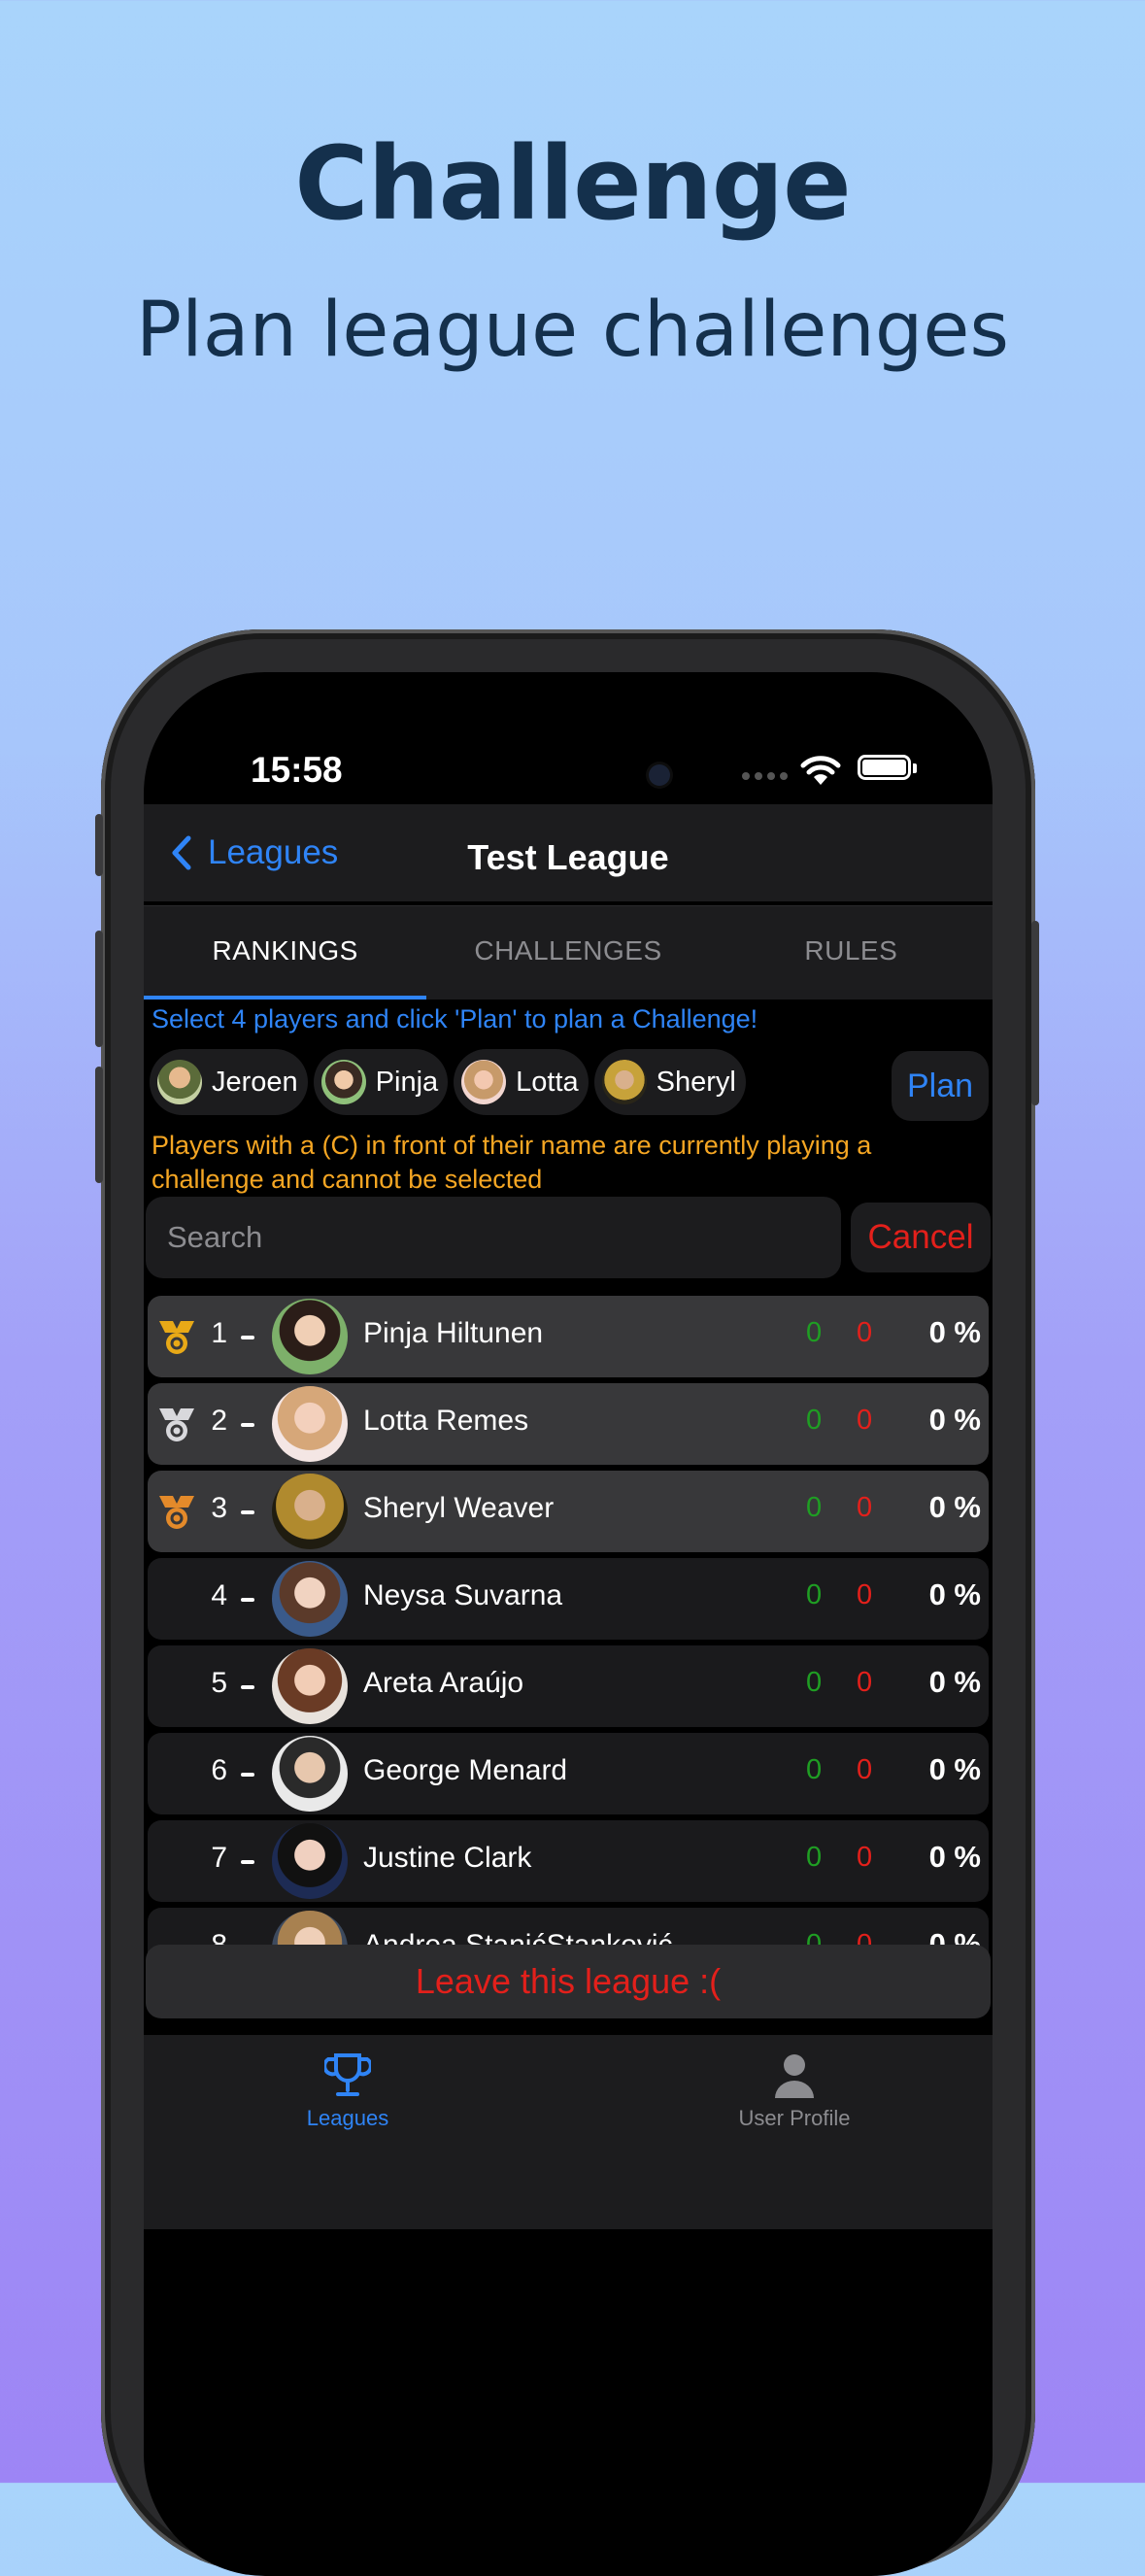 The image size is (1145, 2576). What do you see at coordinates (407, 1082) in the screenshot?
I see `chip-label: Pinja` at bounding box center [407, 1082].